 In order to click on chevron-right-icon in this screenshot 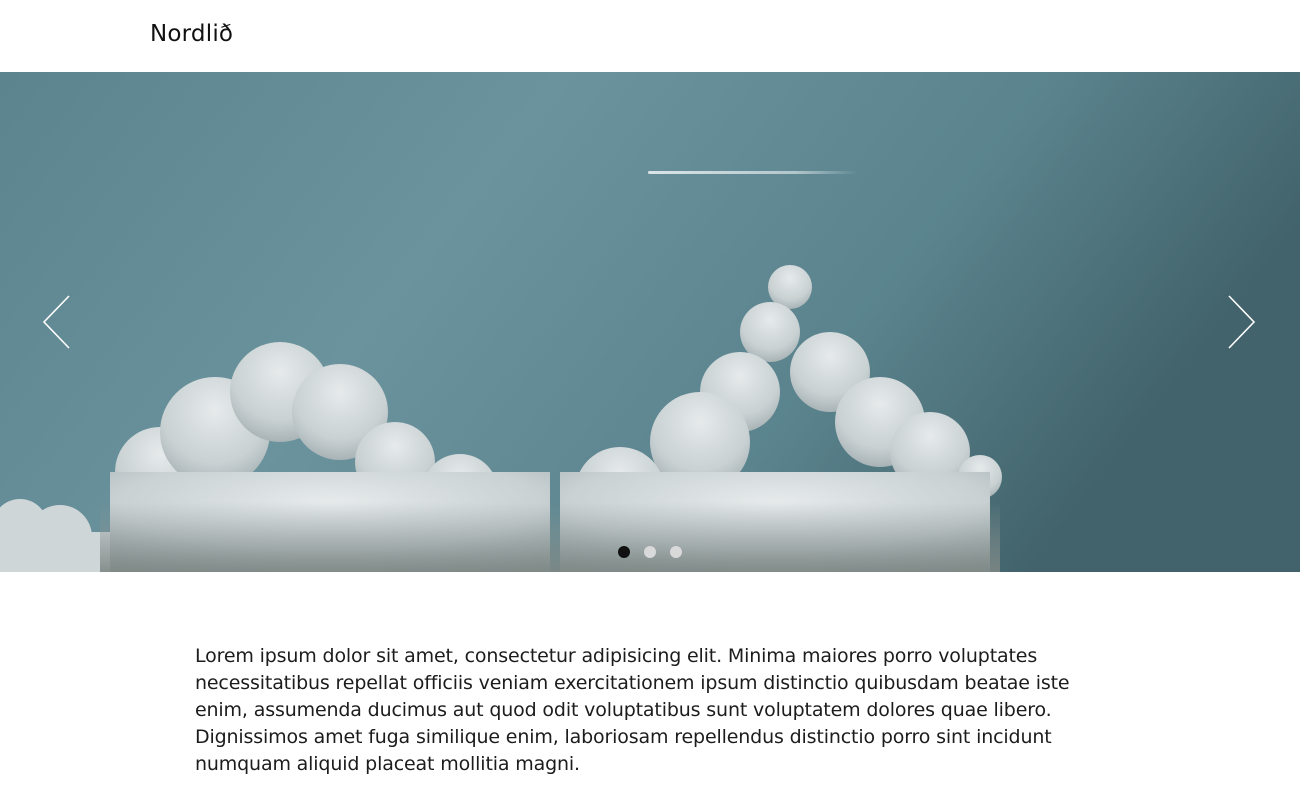, I will do `click(1242, 322)`.